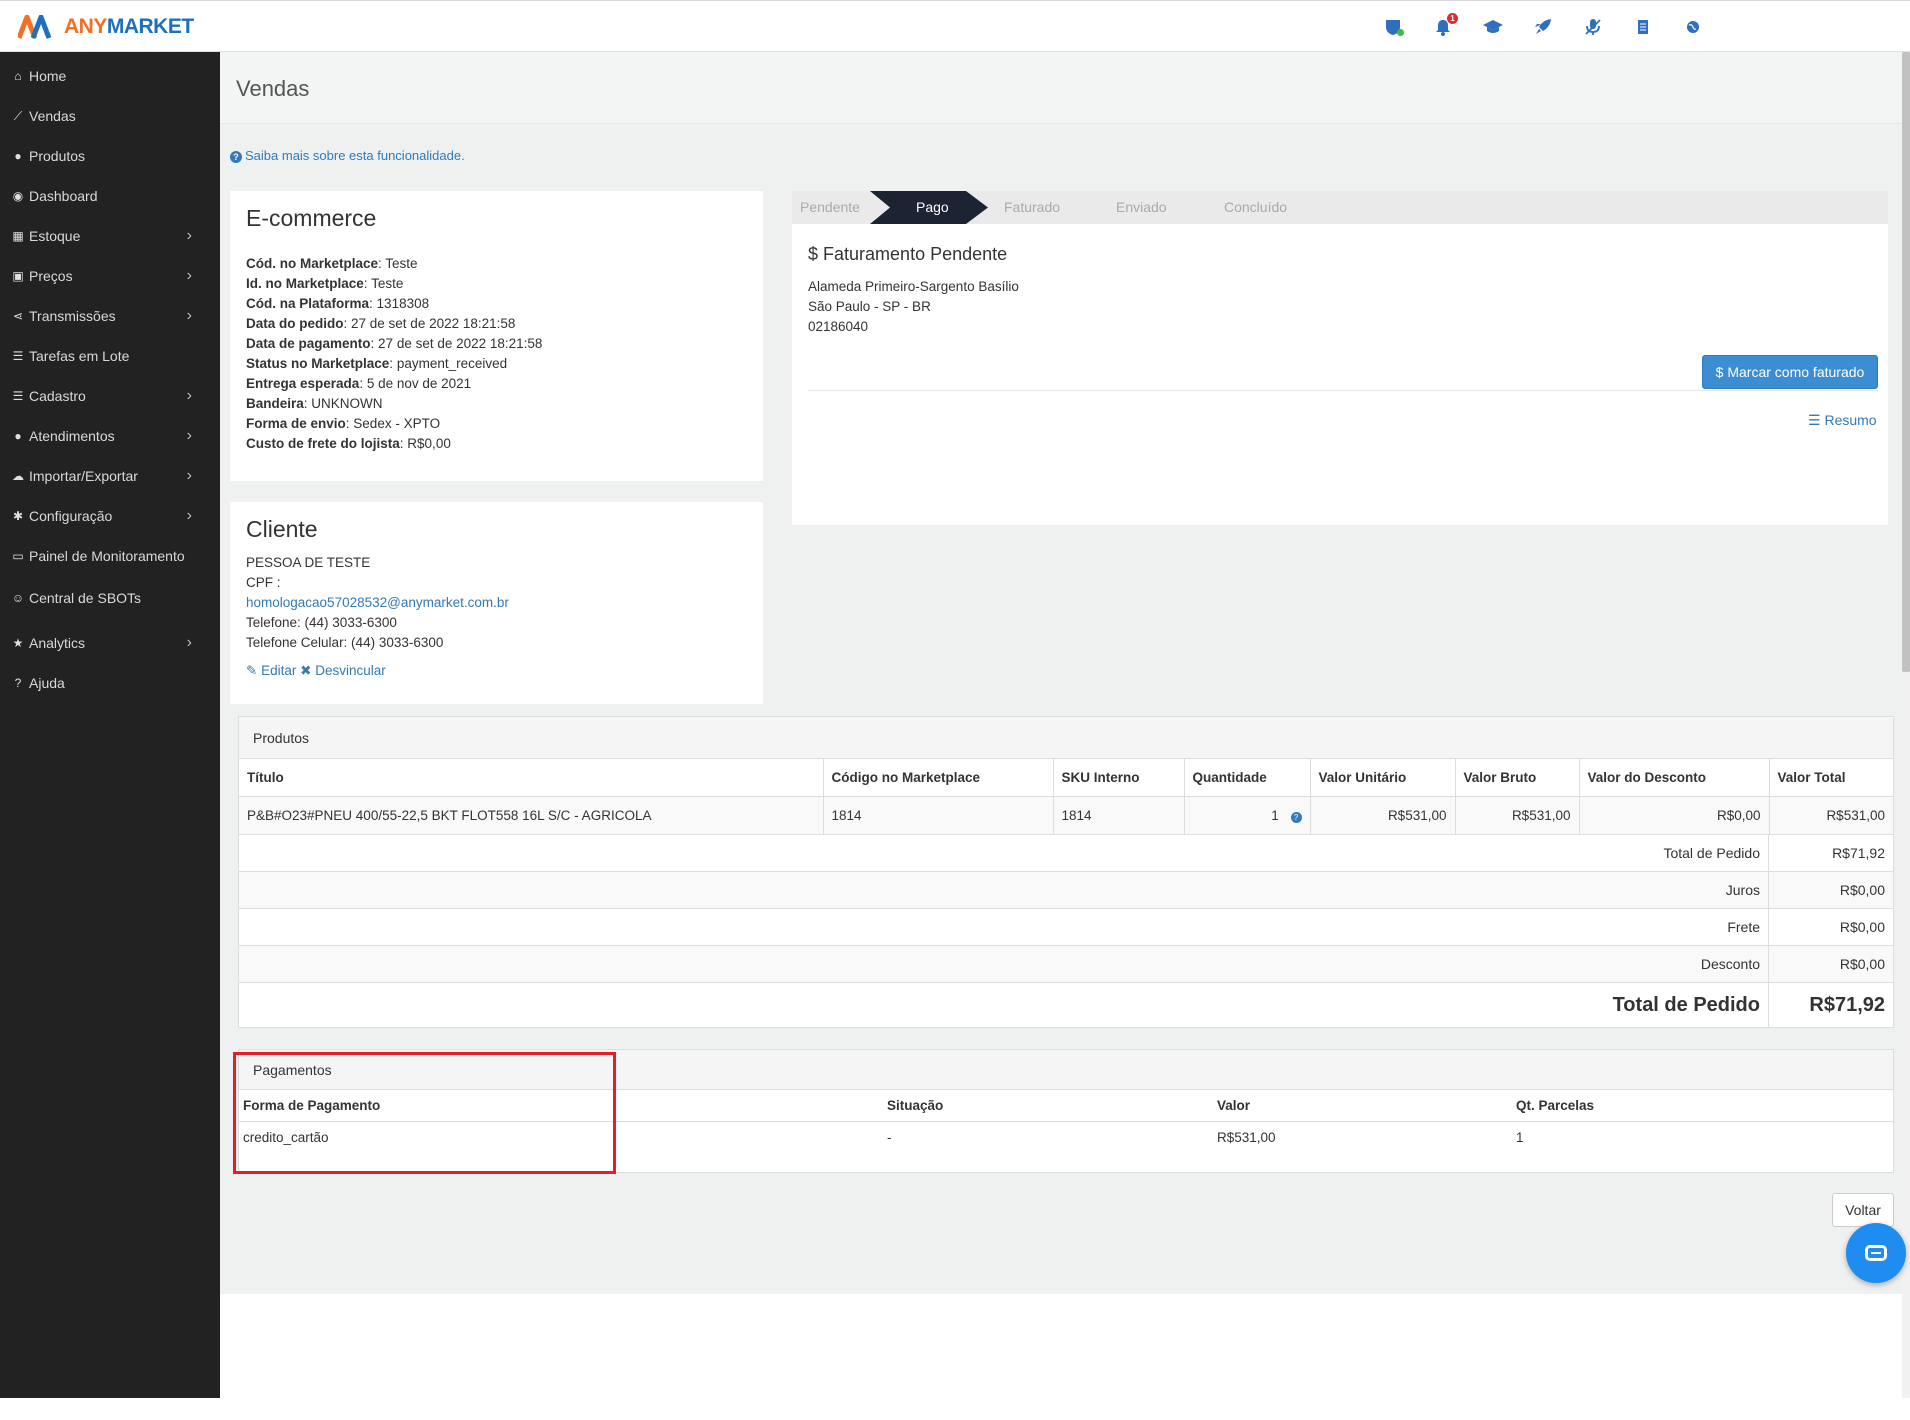 The width and height of the screenshot is (1910, 1420). I want to click on sidebar-item-dashboard: ◉ Dashboard, so click(110, 196).